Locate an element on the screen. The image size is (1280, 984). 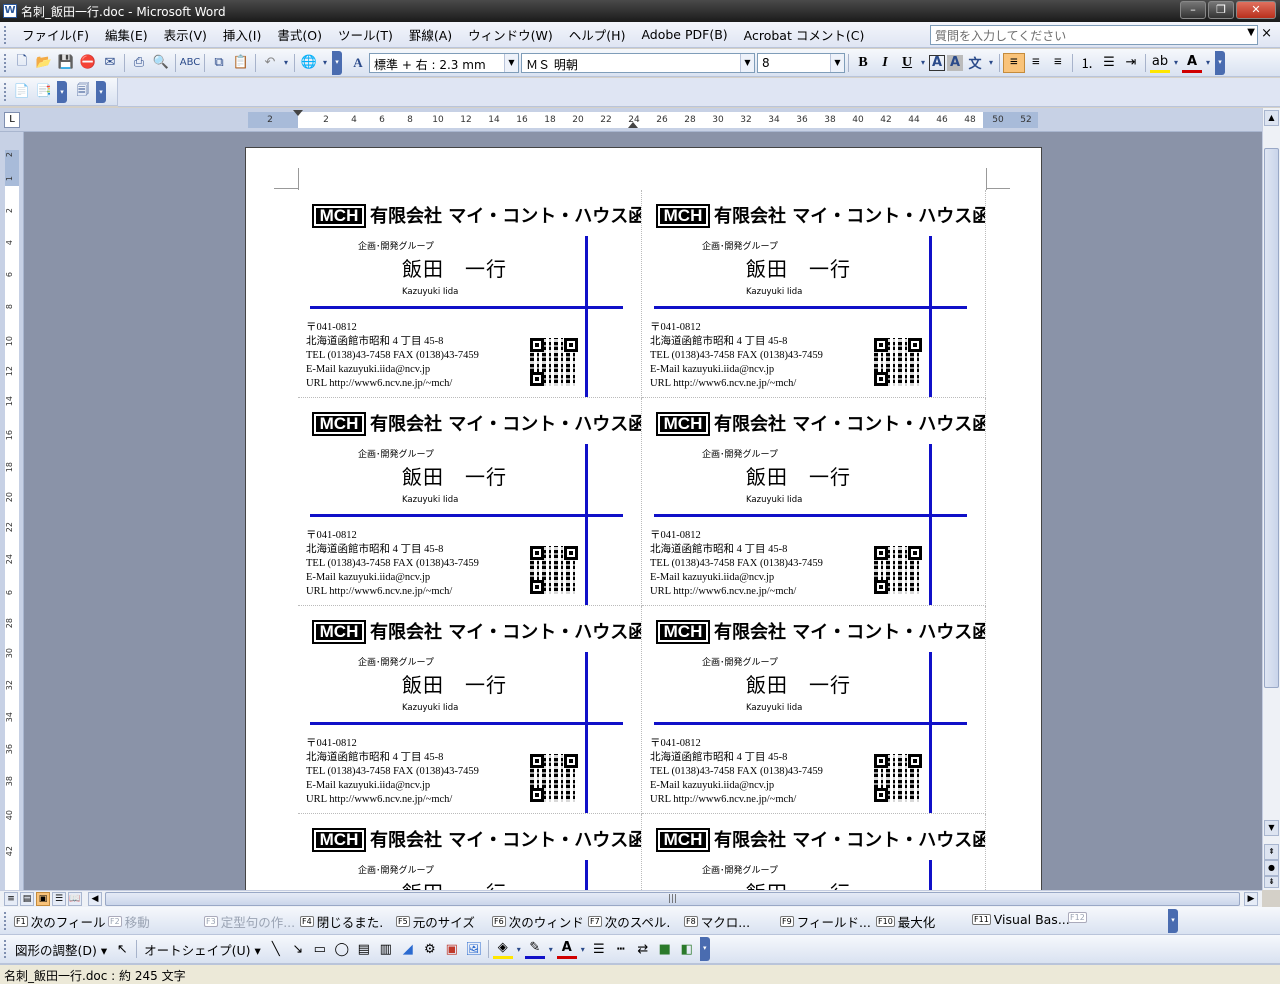
menu-window: ウィンドウ(W) is located at coordinates (510, 34).